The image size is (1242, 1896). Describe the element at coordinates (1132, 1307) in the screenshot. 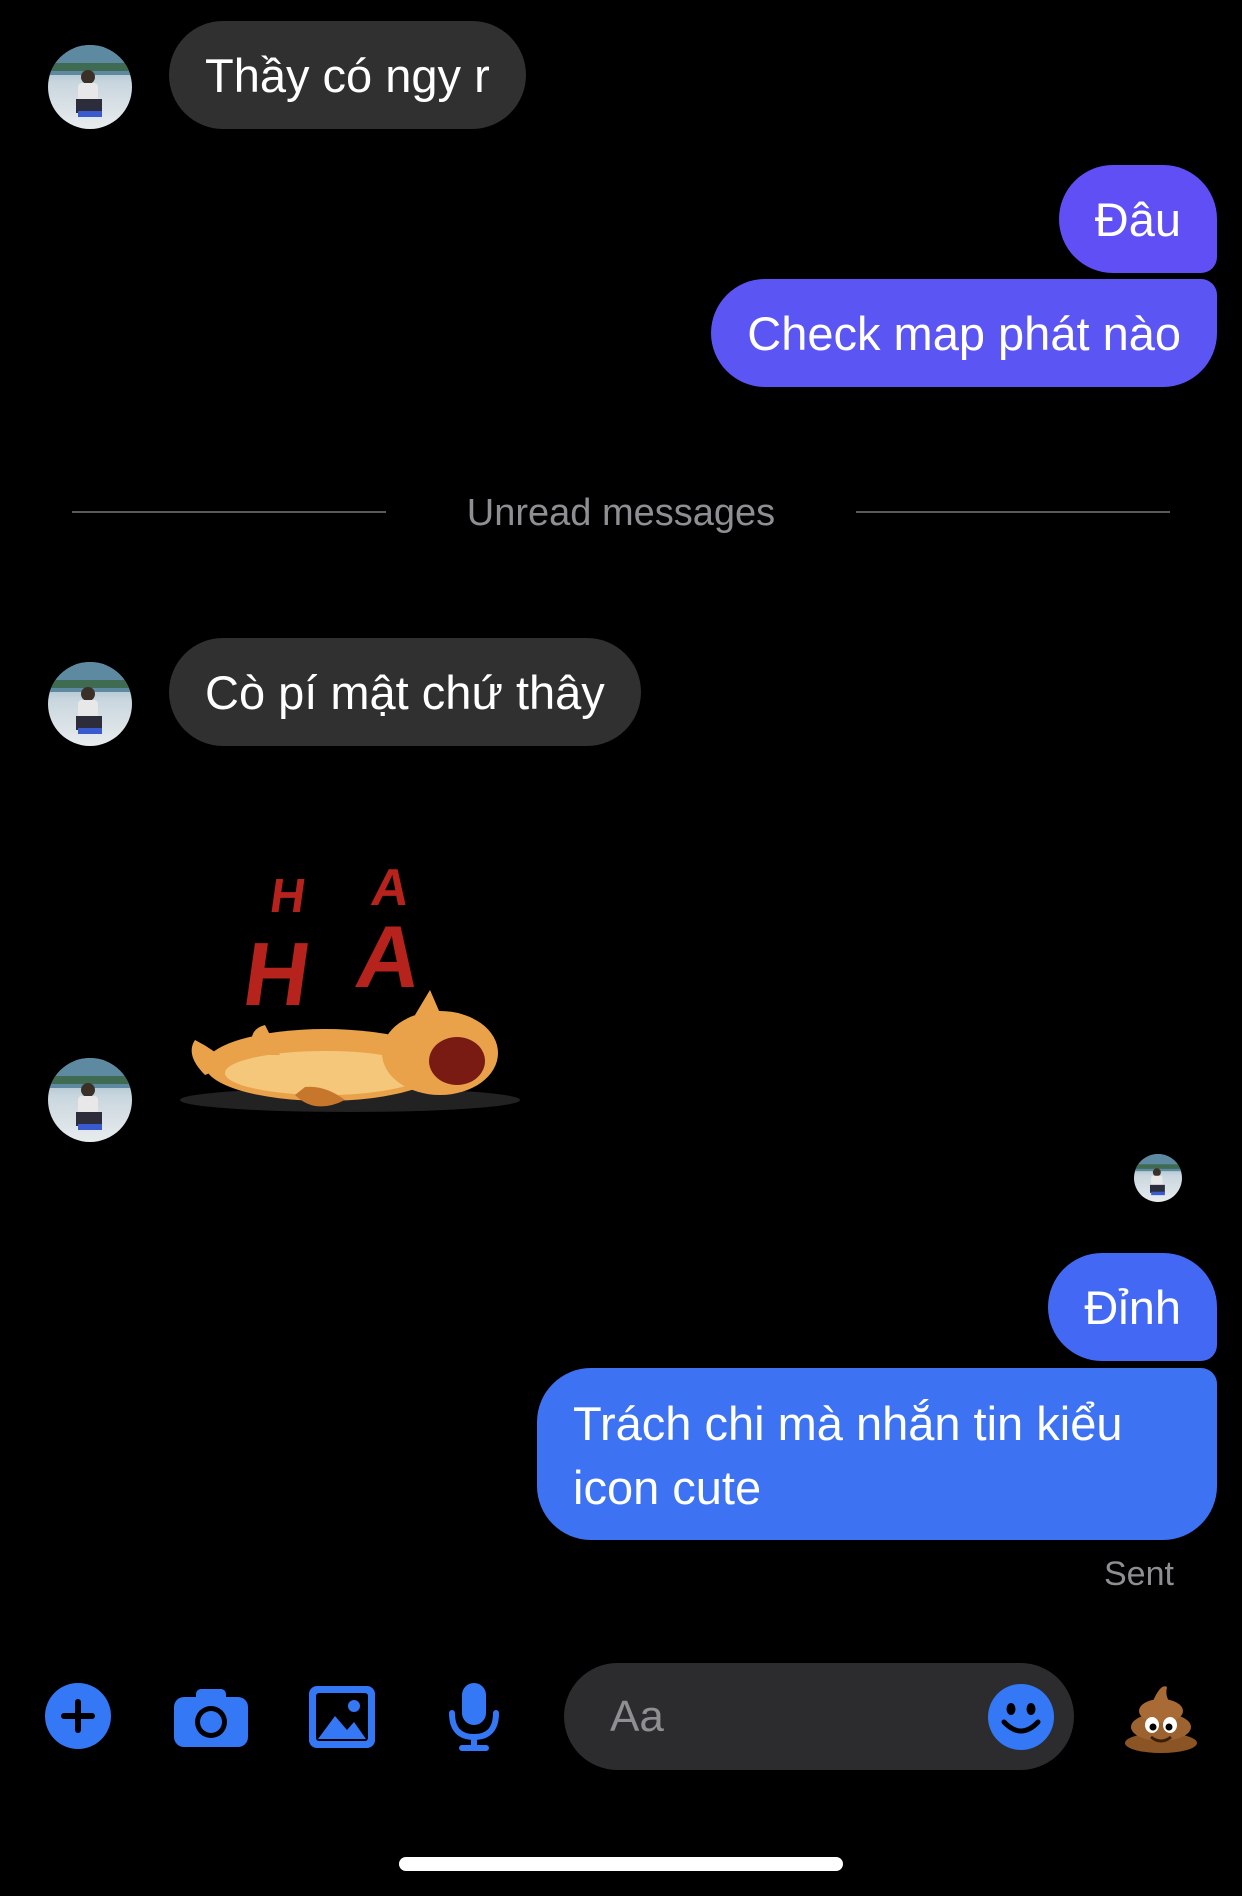

I see `message-bubble-outgoing: Đỉnh` at that location.